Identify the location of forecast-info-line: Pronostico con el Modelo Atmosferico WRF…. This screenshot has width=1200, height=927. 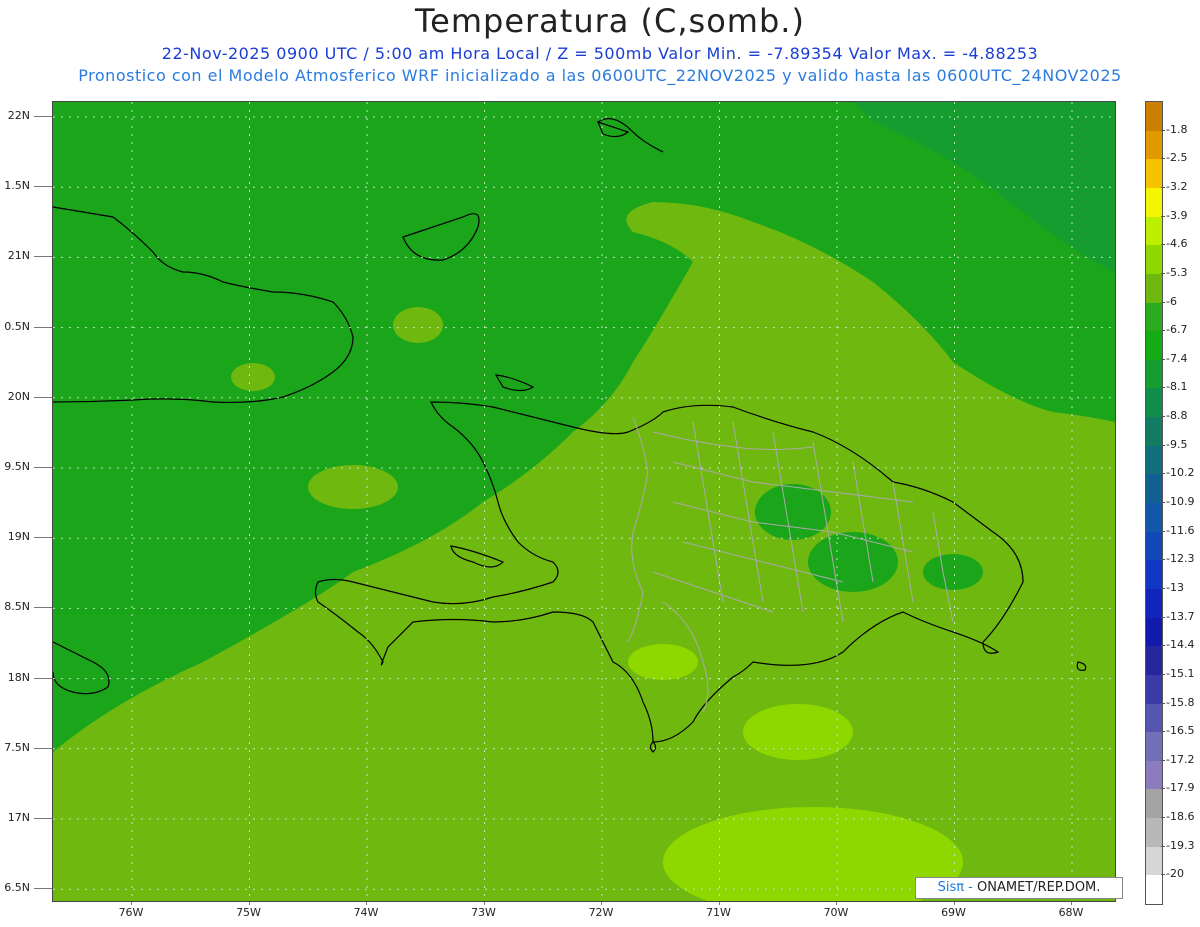
(600, 75).